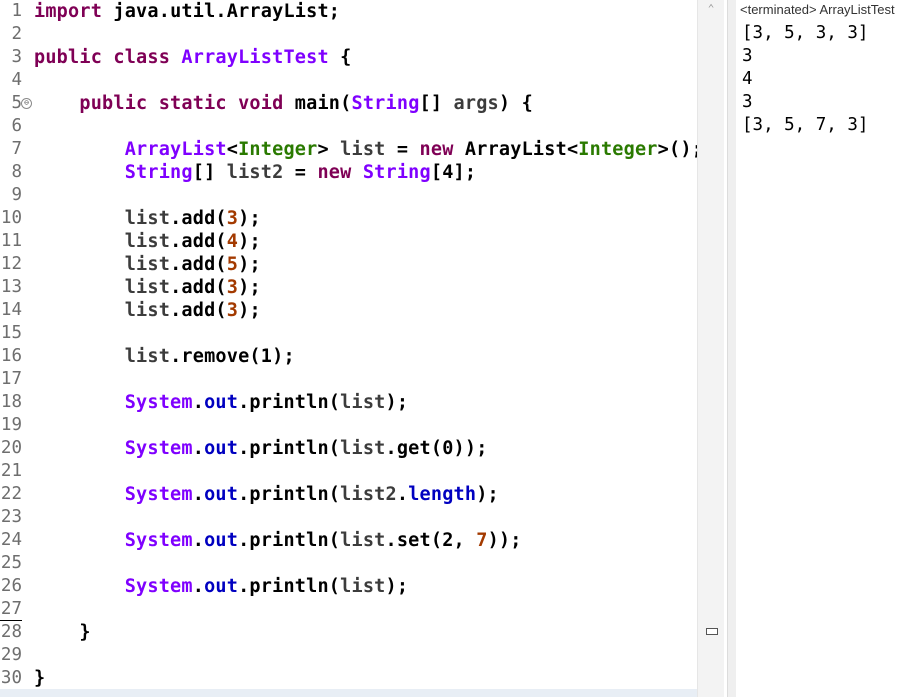 The image size is (924, 697). I want to click on code-line: import java.util.ArrayList;, so click(187, 11).